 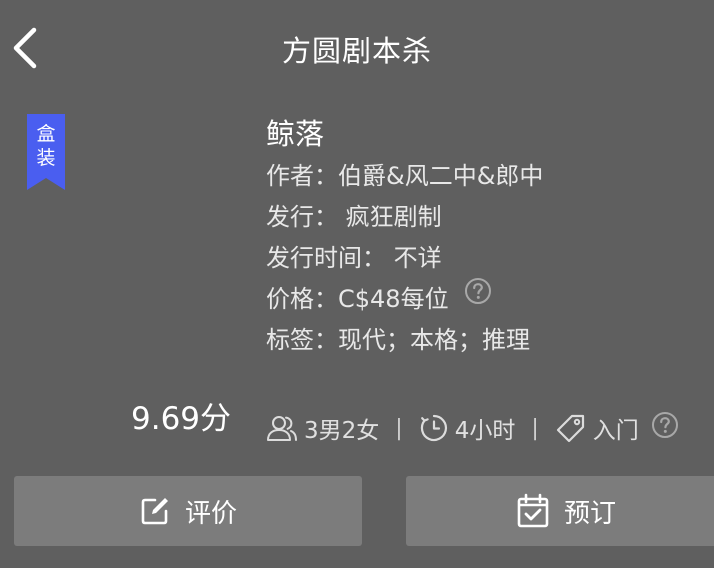 I want to click on release-label: 发行时间：, so click(x=326, y=258).